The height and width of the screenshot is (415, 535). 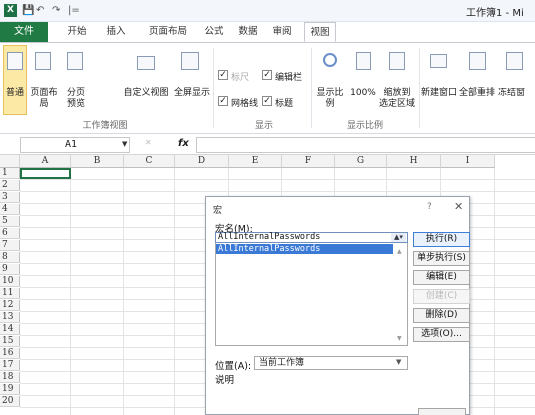 What do you see at coordinates (202, 161) in the screenshot?
I see `column-header: D` at bounding box center [202, 161].